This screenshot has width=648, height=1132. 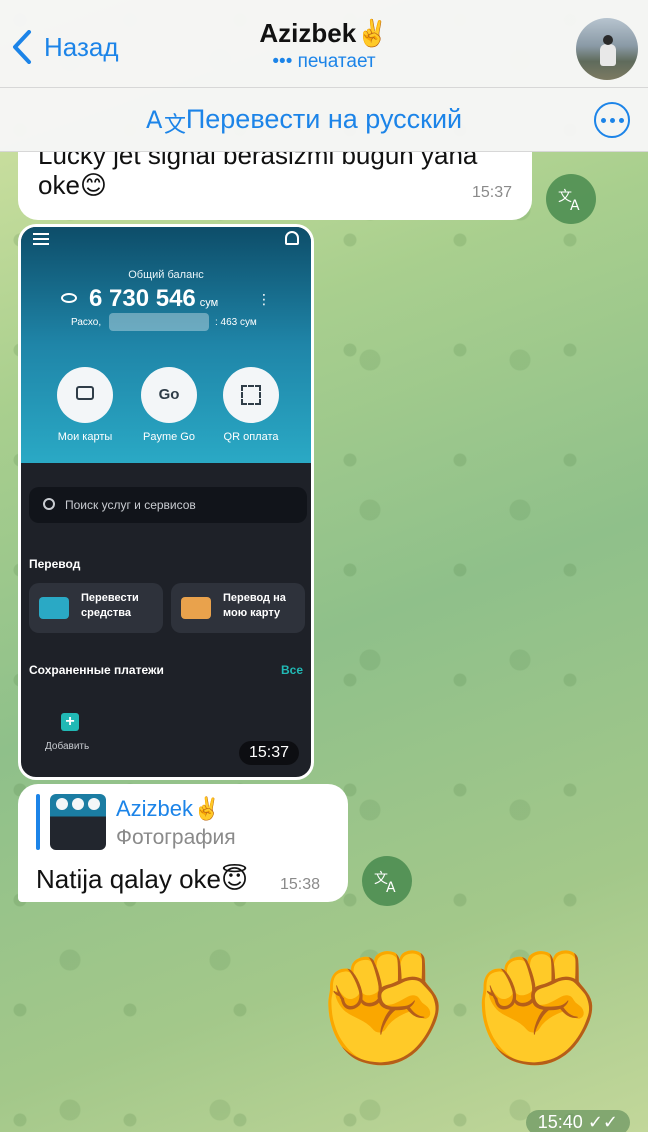 I want to click on transfer-title: Перевод, so click(x=55, y=564).